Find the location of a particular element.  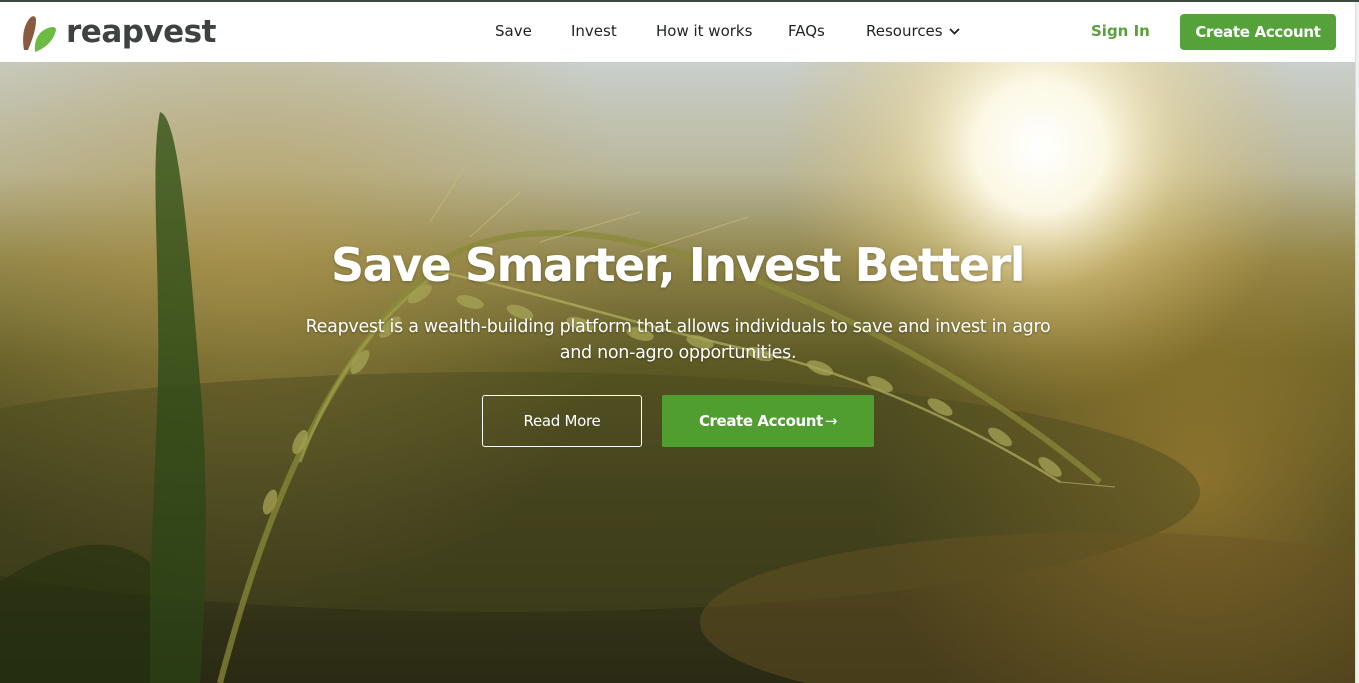

brand-name: reapvest is located at coordinates (141, 32).